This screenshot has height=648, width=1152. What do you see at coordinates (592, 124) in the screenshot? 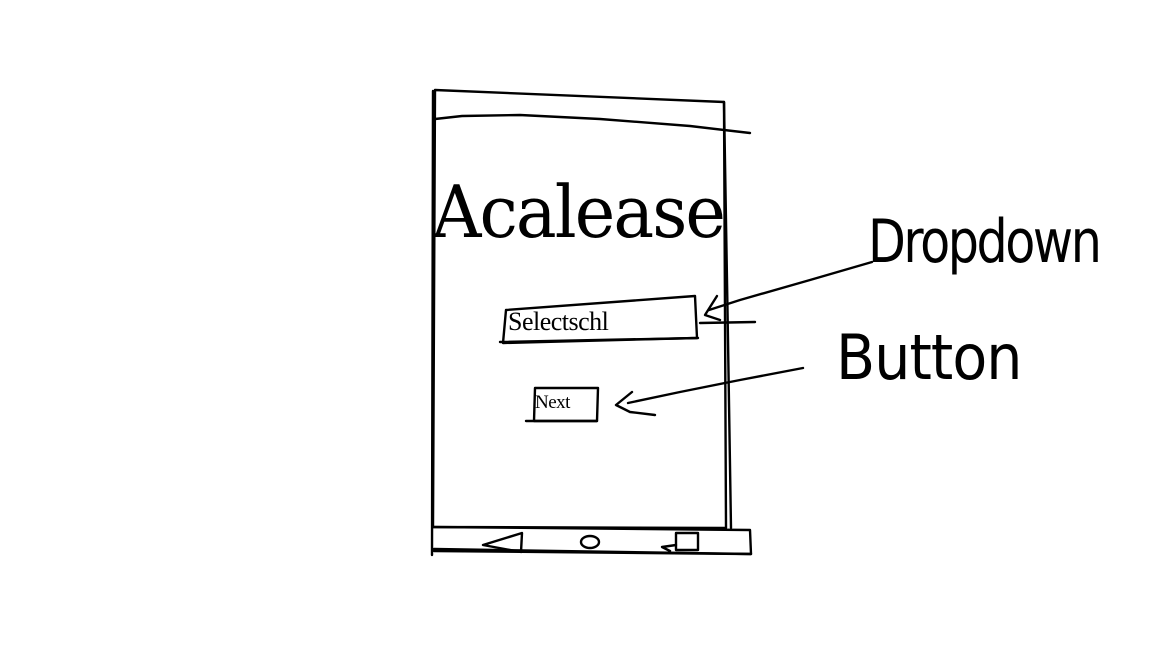
I see `status-bar-divider` at bounding box center [592, 124].